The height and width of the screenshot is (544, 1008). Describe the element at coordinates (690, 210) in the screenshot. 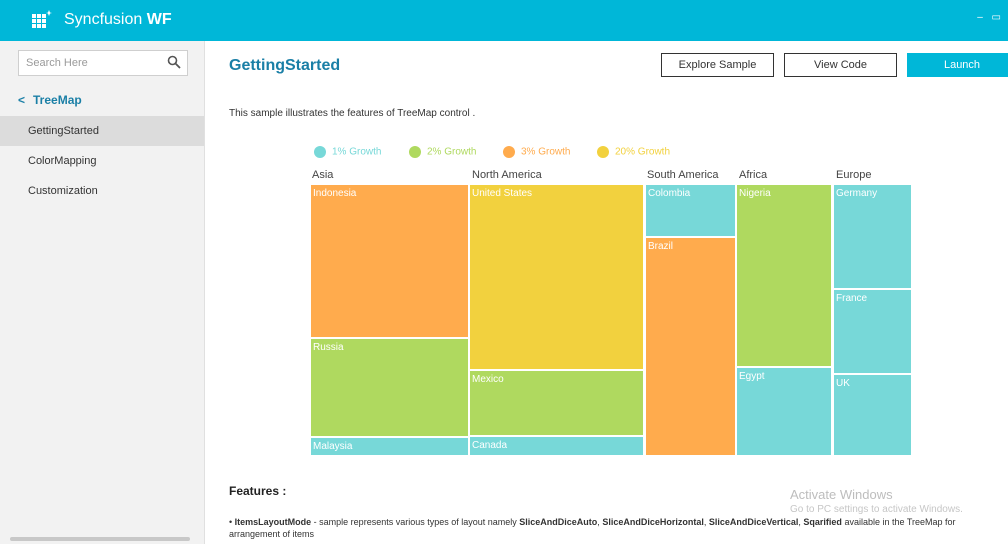

I see `treemap-tile-colombia: Colombia` at that location.